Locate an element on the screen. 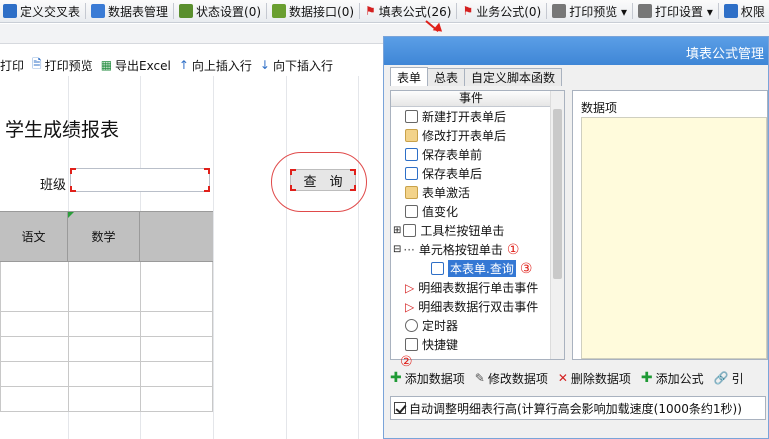 The width and height of the screenshot is (769, 439). tree-item: ▷ 明细表数据行单击事件 is located at coordinates (471, 287).